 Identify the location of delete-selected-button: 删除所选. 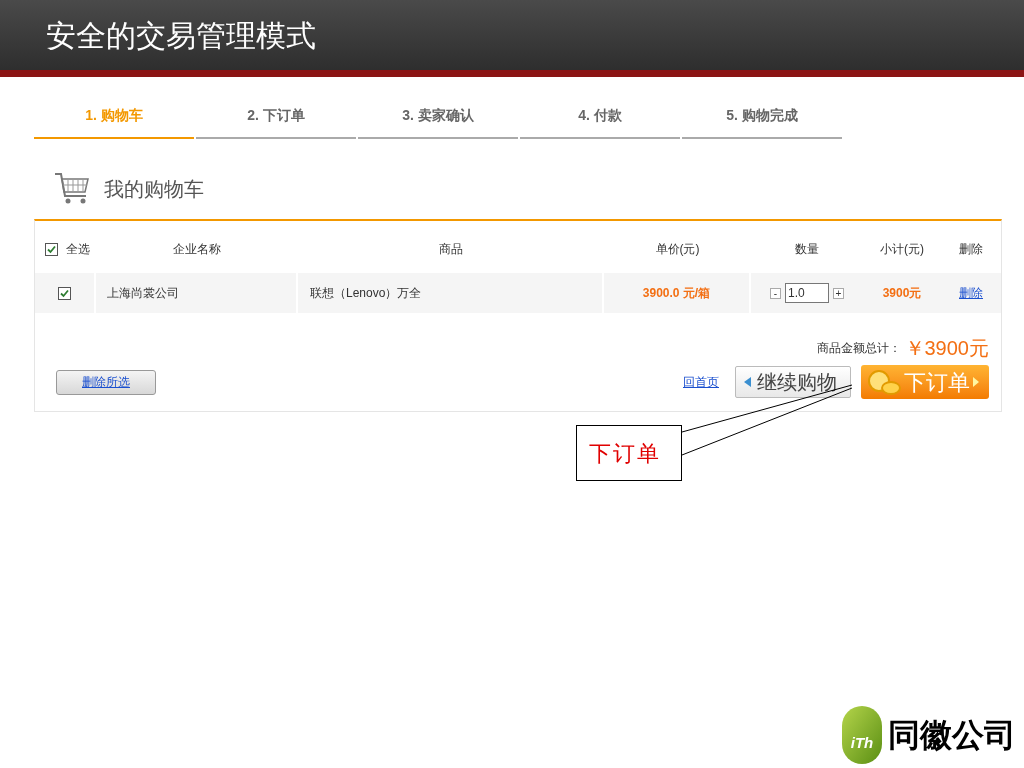
(106, 382).